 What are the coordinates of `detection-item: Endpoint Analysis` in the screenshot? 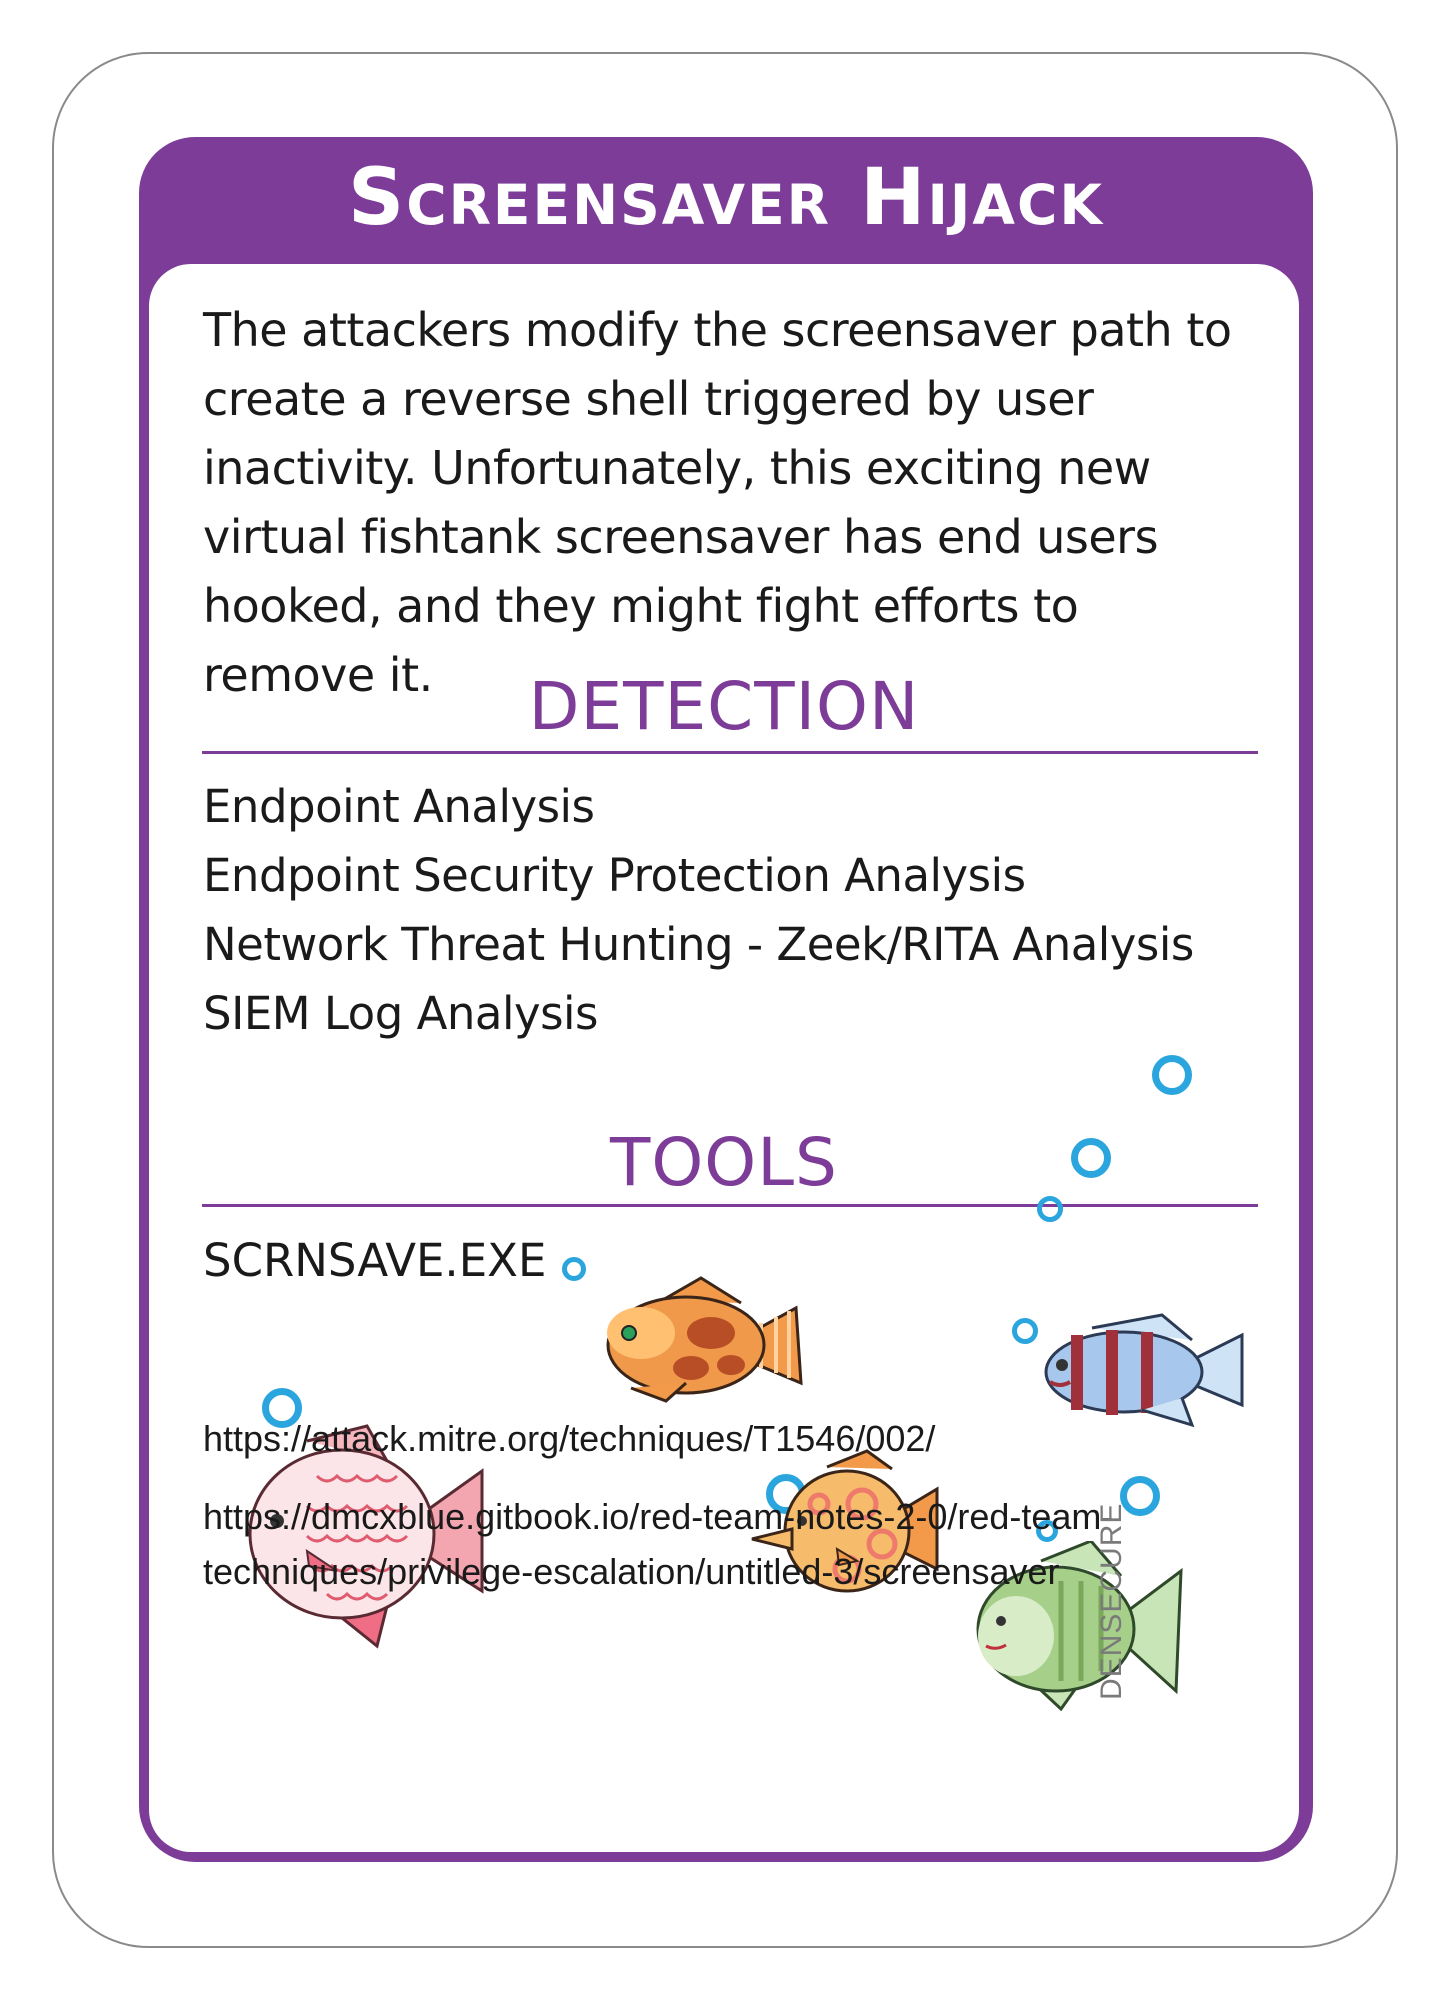 It's located at (399, 806).